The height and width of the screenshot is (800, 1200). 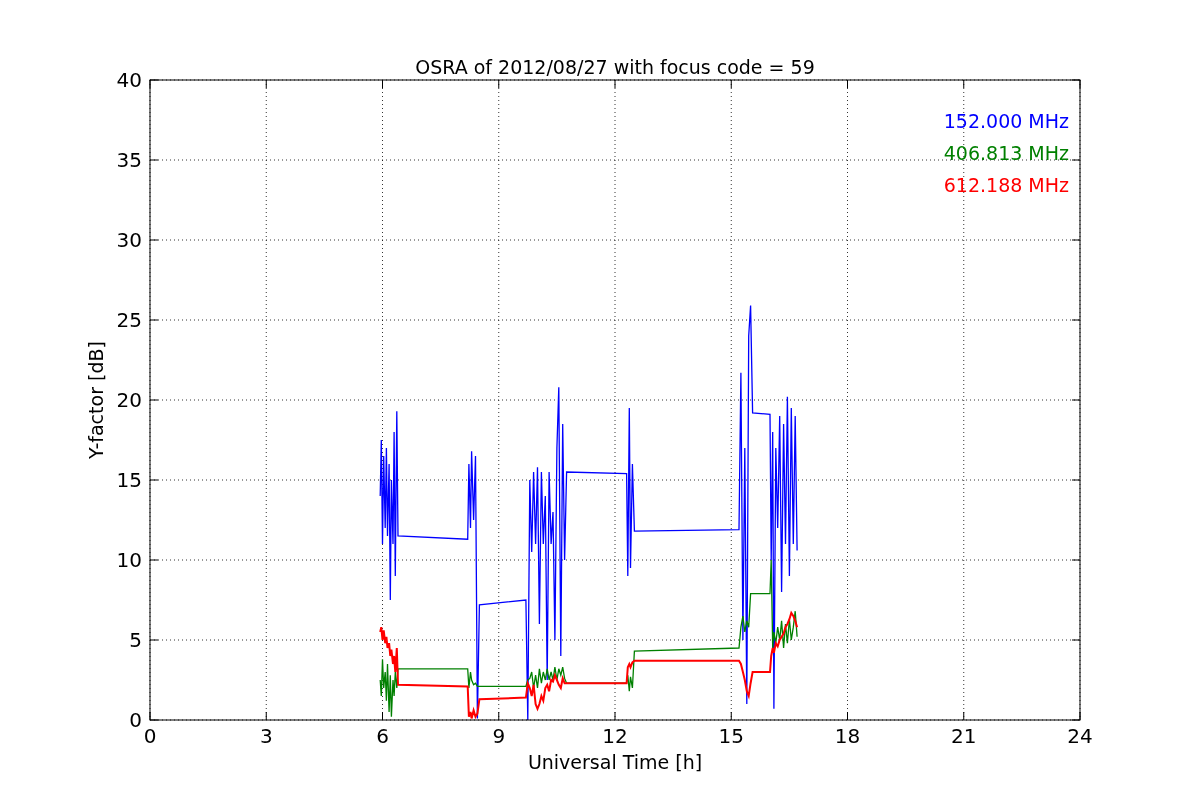 I want to click on x-tick-label: 24, so click(x=1080, y=736).